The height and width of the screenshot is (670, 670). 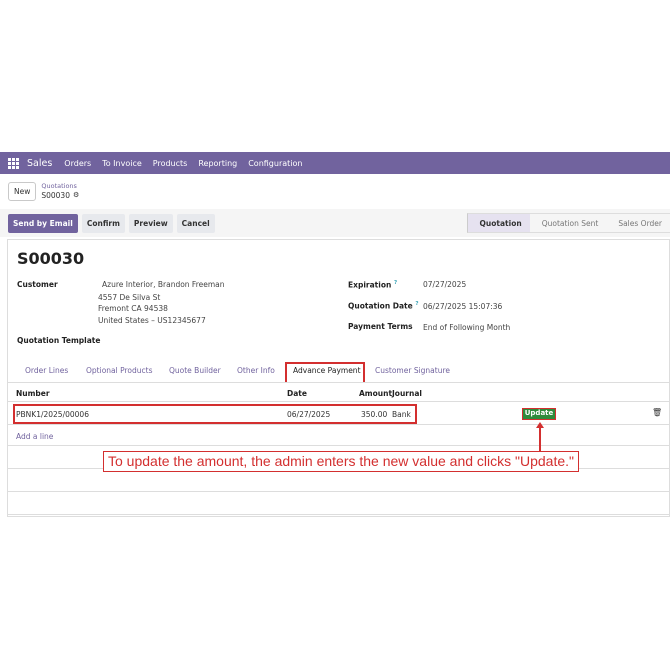 What do you see at coordinates (374, 414) in the screenshot?
I see `cell-amount: 350.00` at bounding box center [374, 414].